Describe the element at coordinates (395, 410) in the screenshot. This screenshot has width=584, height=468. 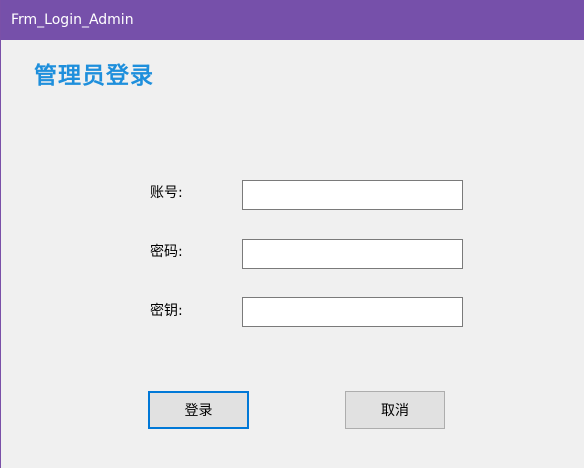
I see `cancel-button: 取消` at that location.